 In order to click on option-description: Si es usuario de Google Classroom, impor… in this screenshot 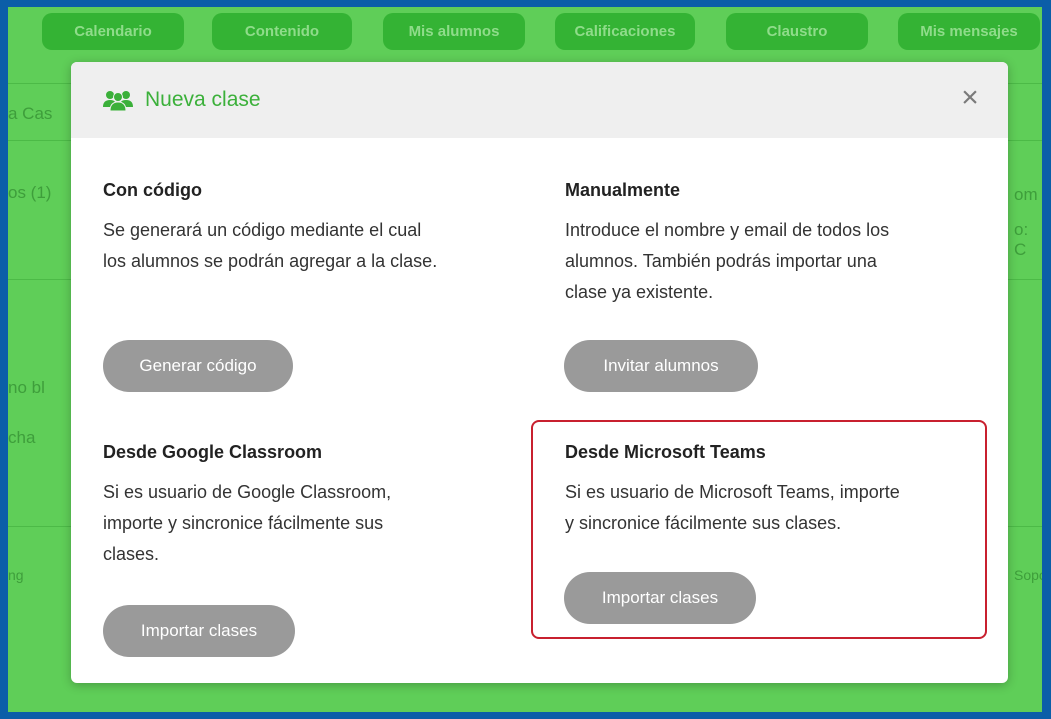, I will do `click(313, 523)`.